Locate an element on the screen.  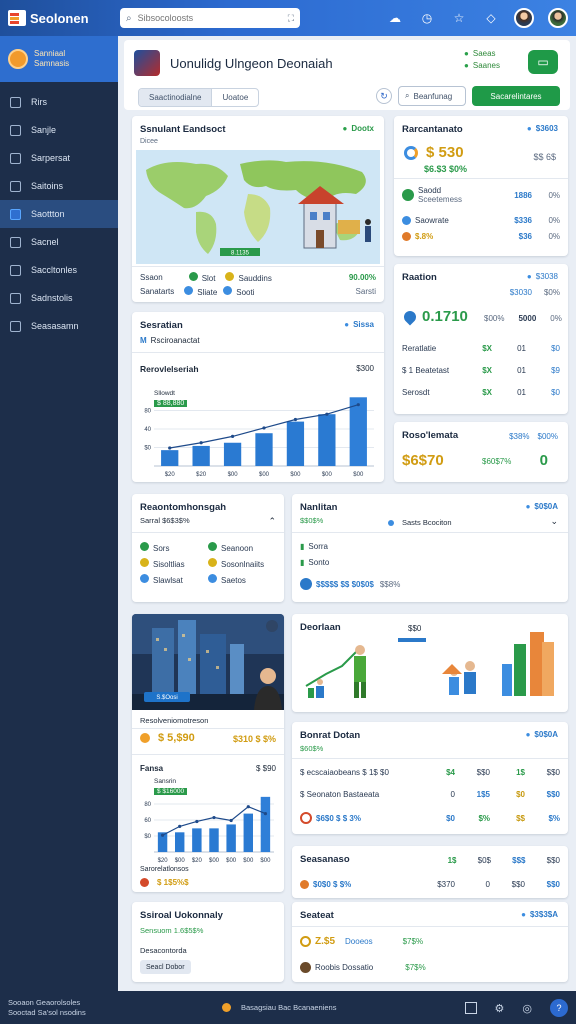
season-header: 1$ $0$ $$$ $$0 is located at coordinates (491, 860).